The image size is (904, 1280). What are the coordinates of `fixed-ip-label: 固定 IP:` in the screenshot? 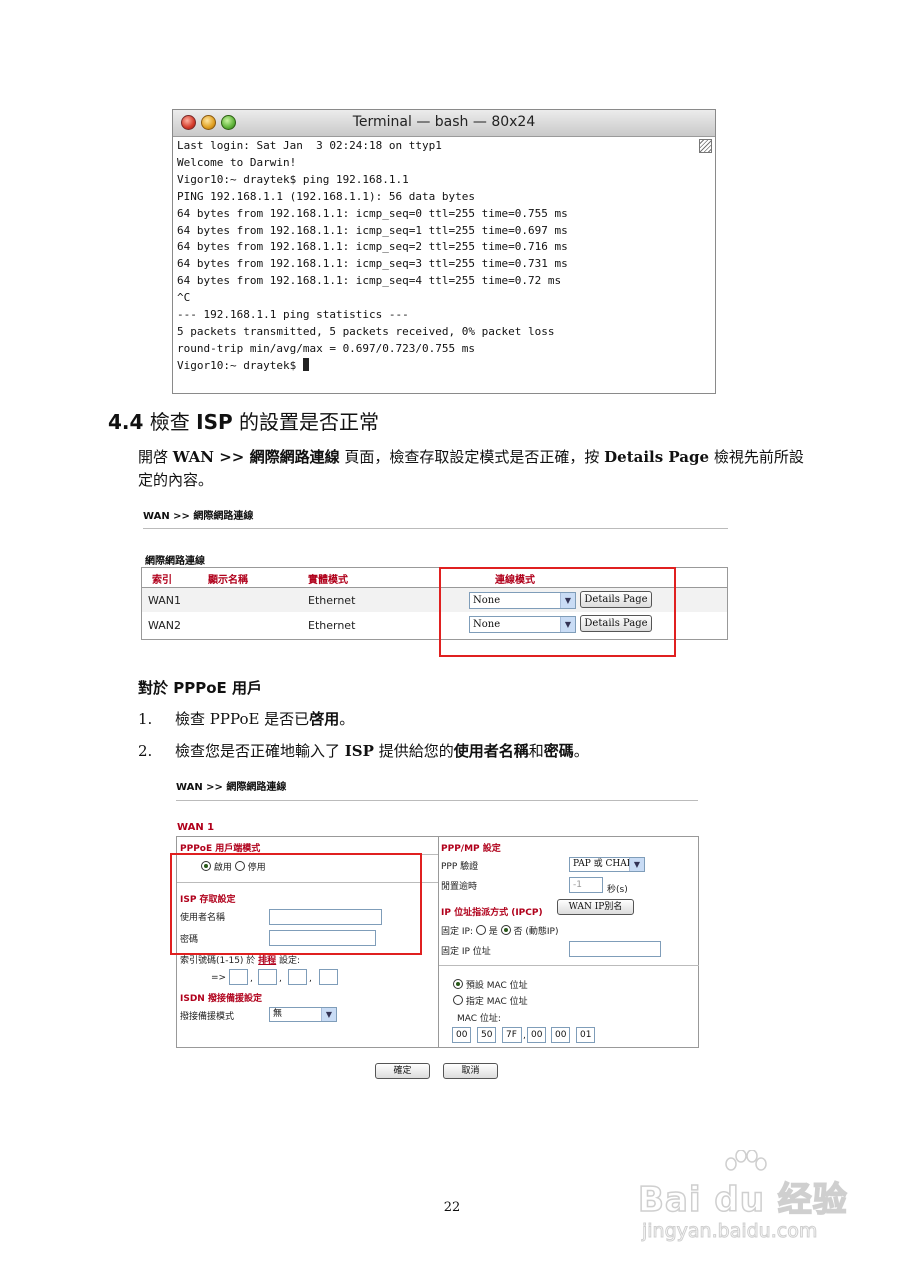 It's located at (457, 932).